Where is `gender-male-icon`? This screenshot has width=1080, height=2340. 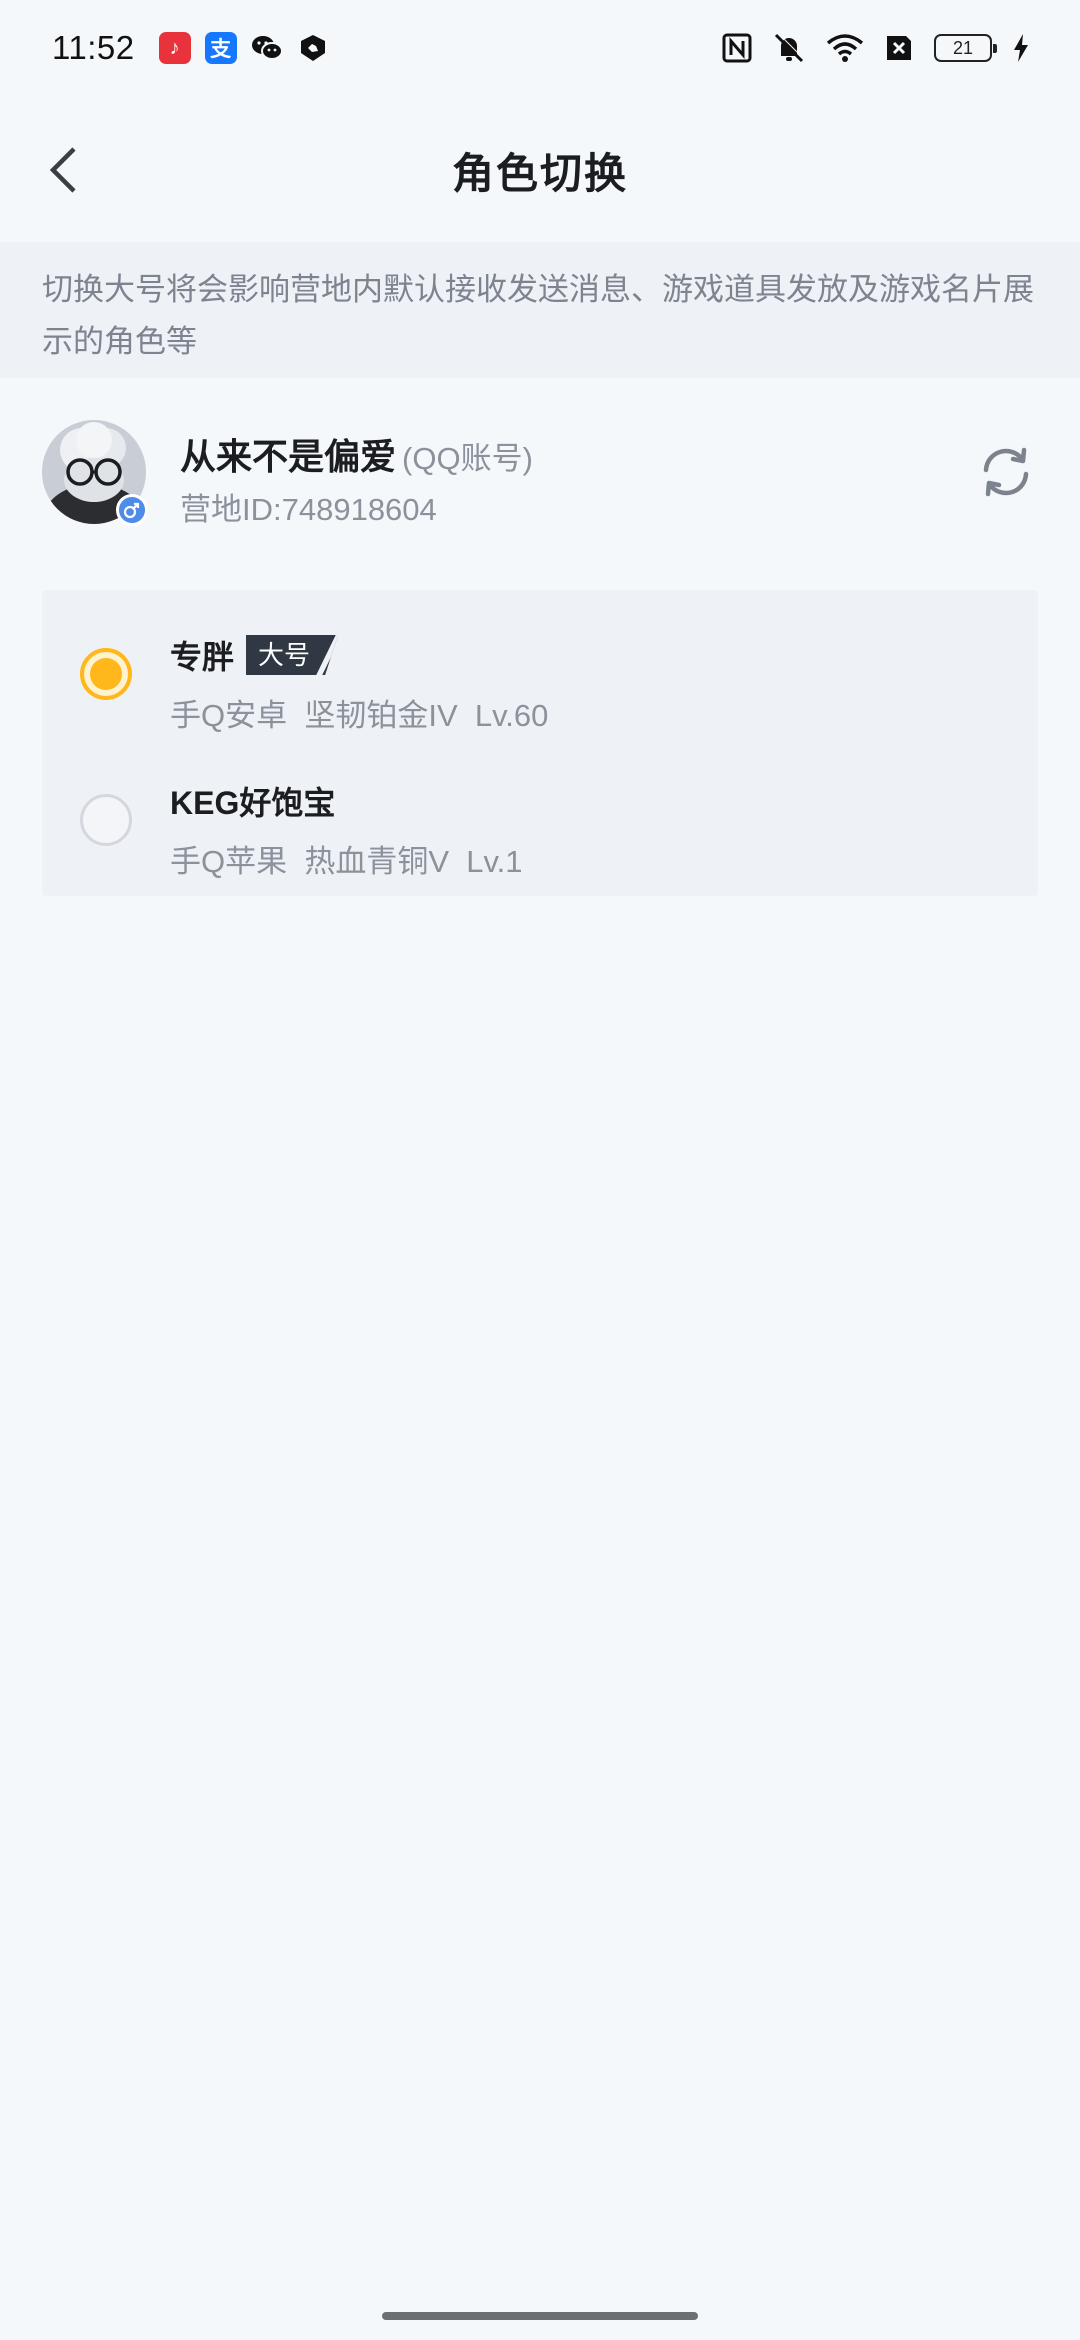 gender-male-icon is located at coordinates (132, 510).